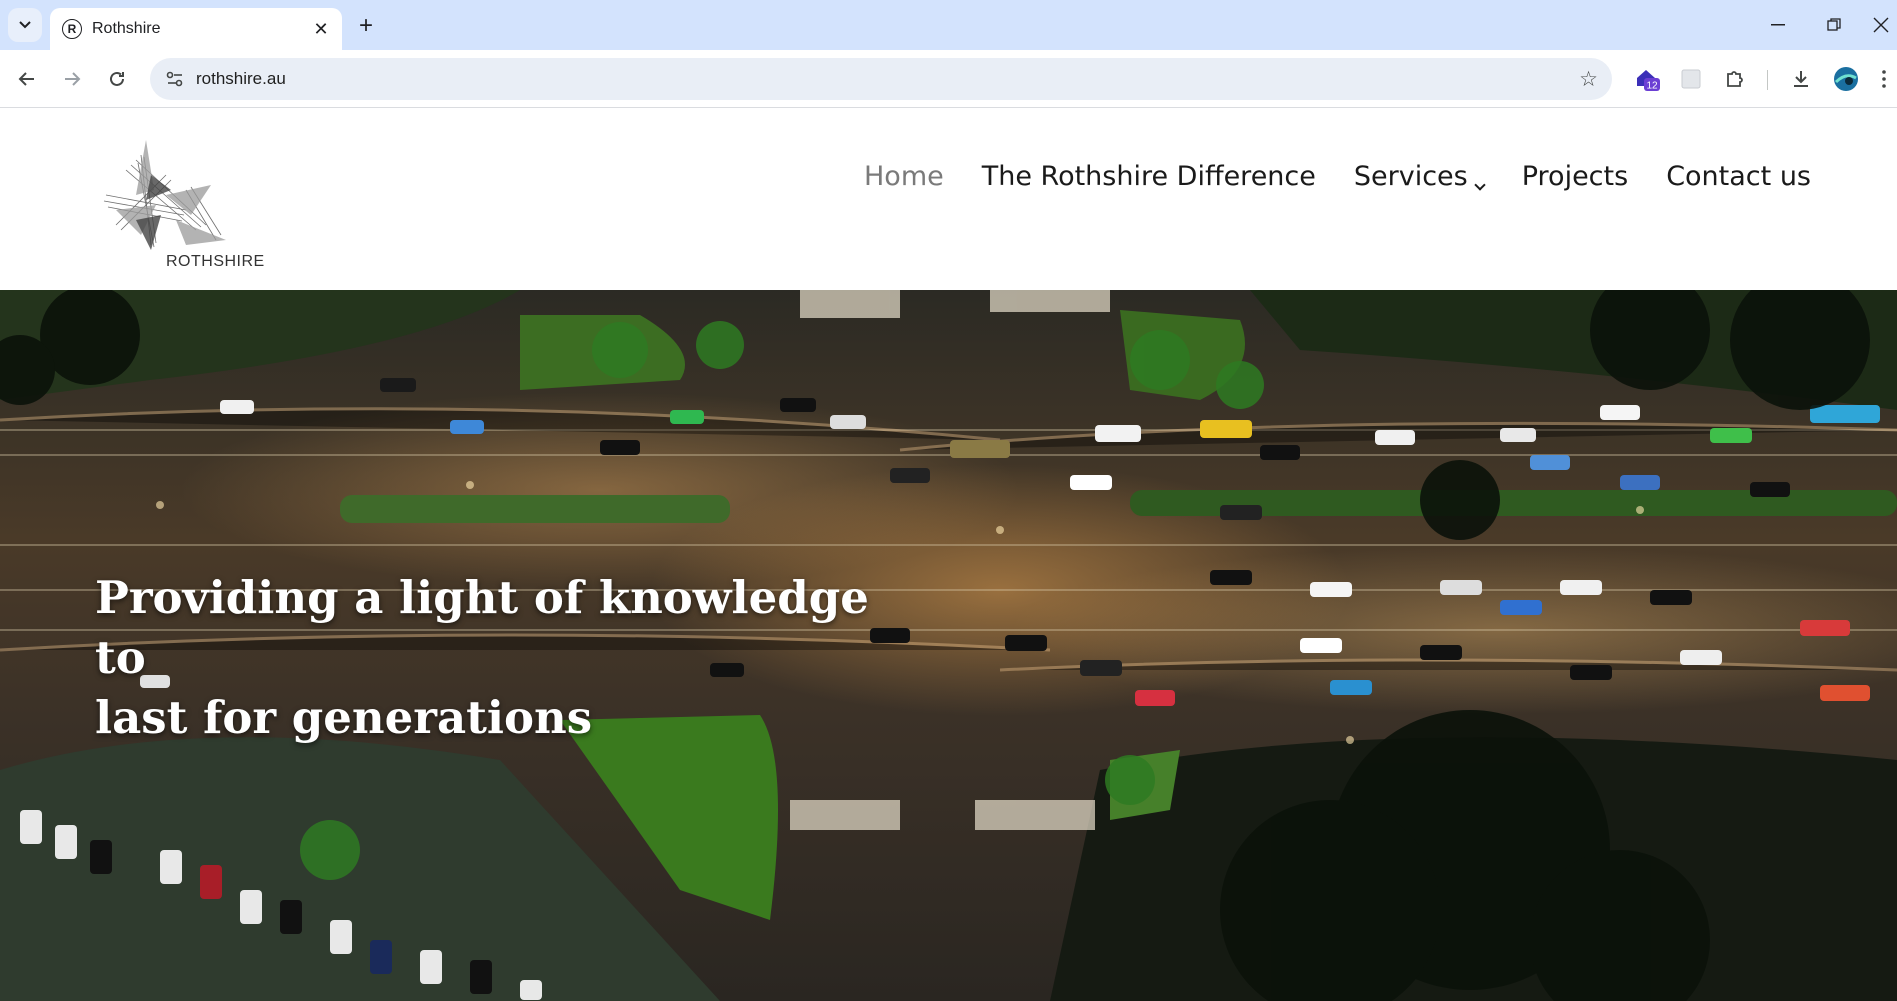 The width and height of the screenshot is (1897, 1001). I want to click on address-bar: rothshire.au ☆, so click(881, 79).